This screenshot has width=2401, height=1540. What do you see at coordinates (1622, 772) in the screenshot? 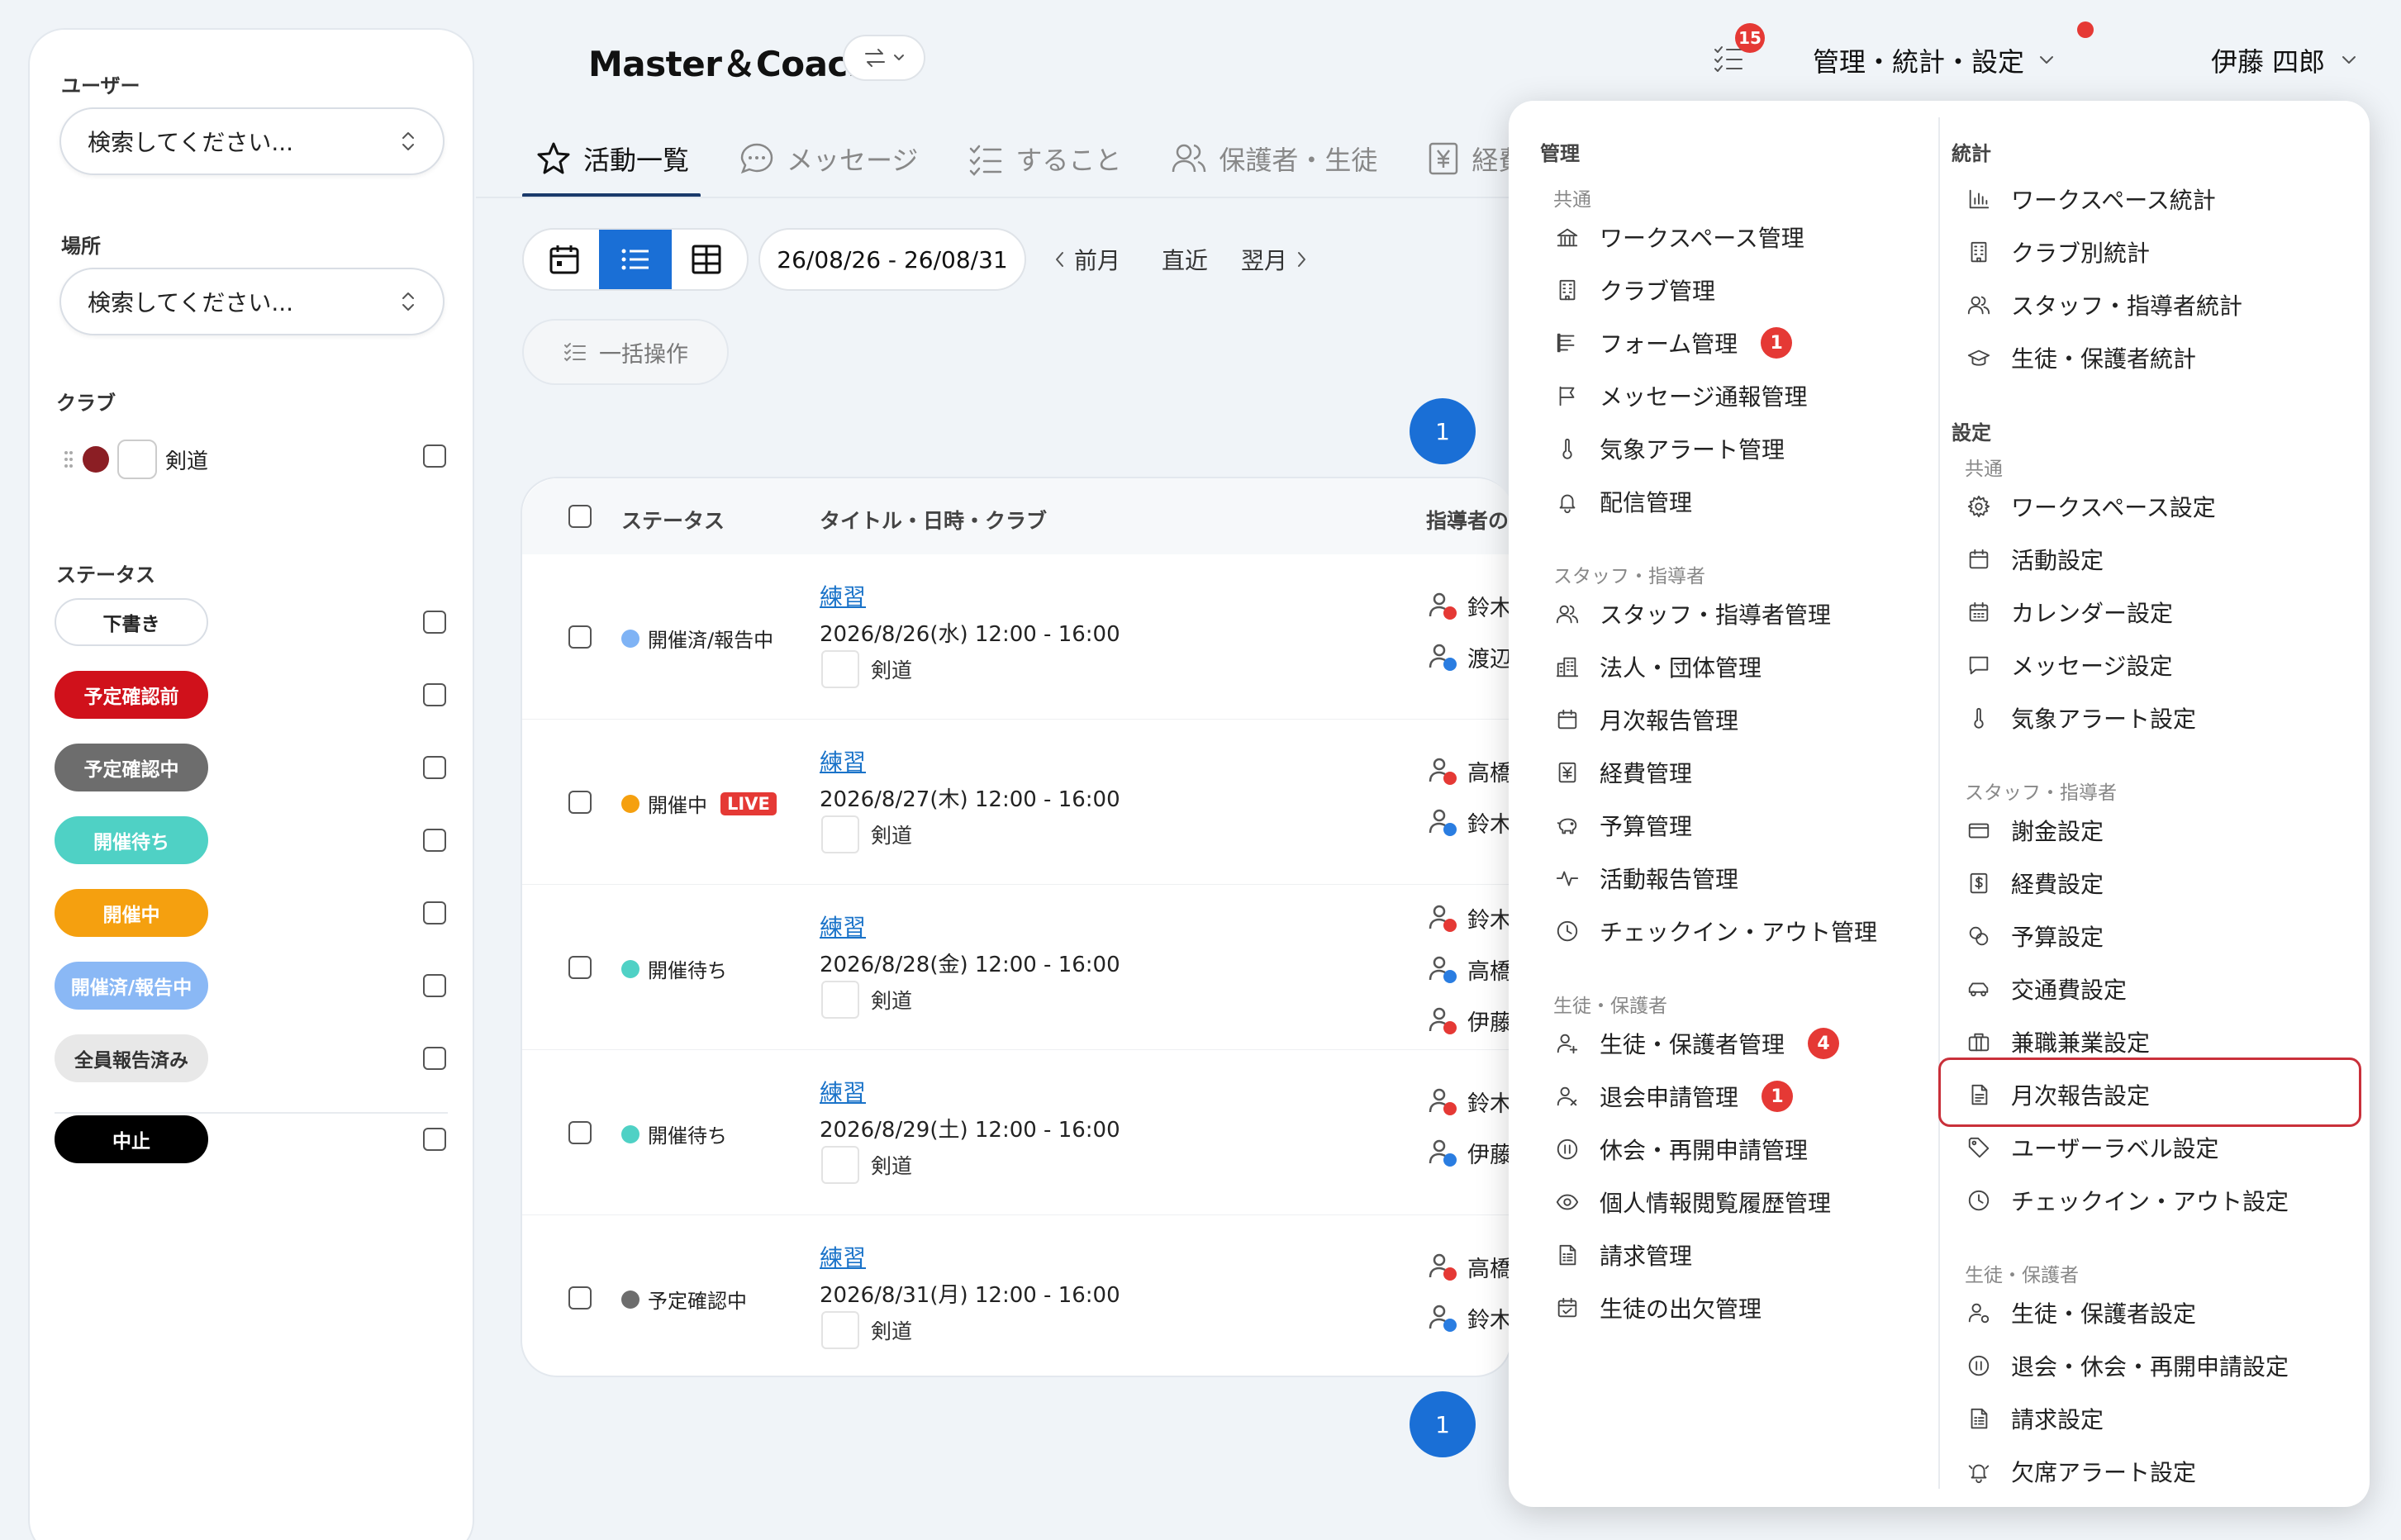
I see `menu-item: 経費管理` at bounding box center [1622, 772].